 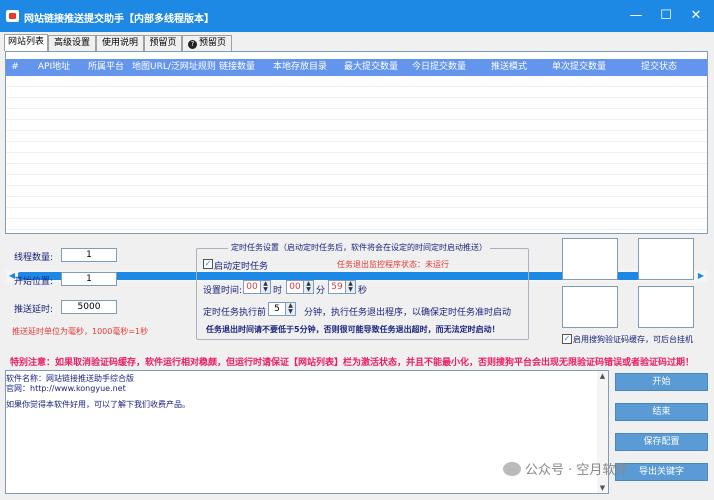 I want to click on second-spinner-icon: ▲ ▼, so click(x=351, y=287).